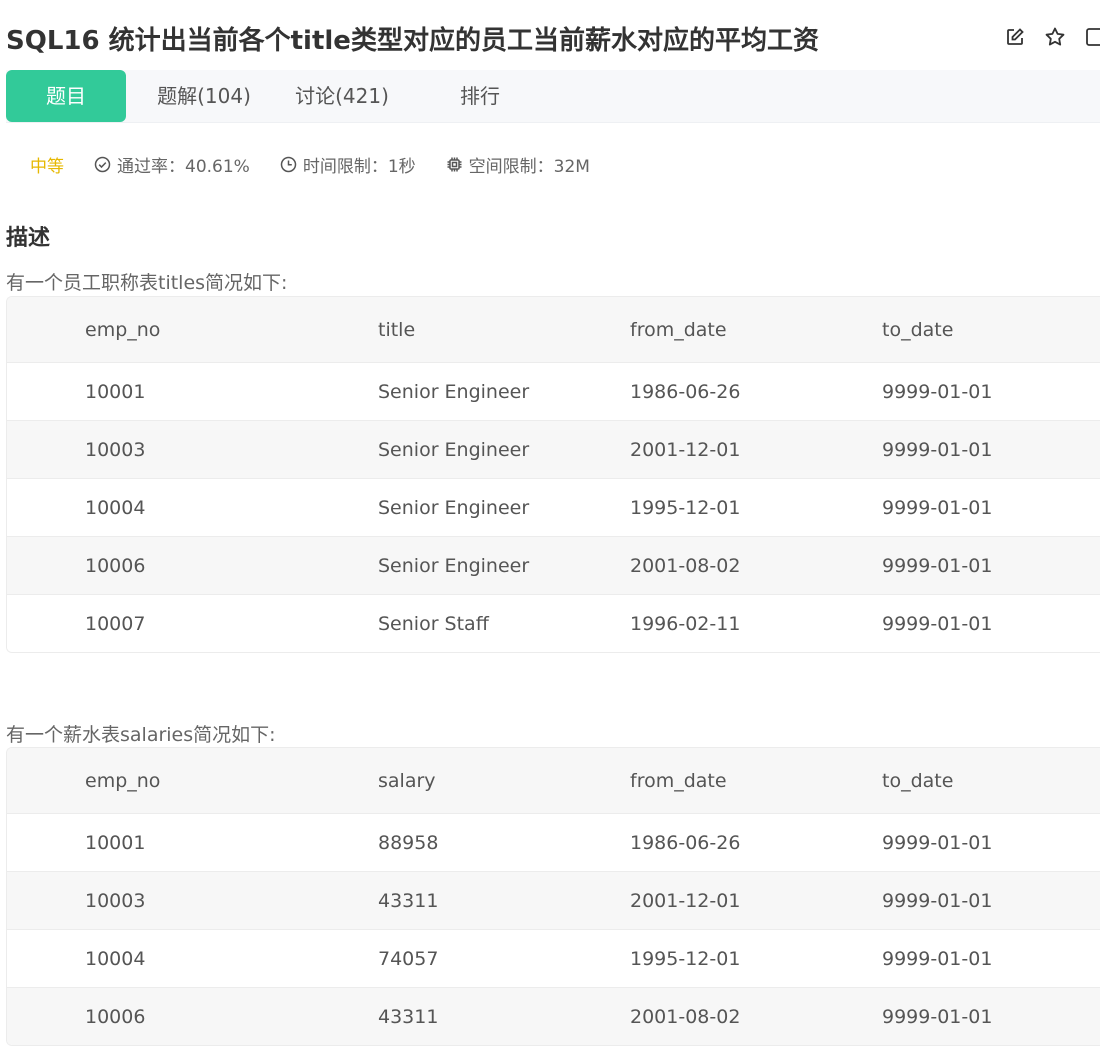 The width and height of the screenshot is (1100, 1046). Describe the element at coordinates (1015, 37) in the screenshot. I see `edit-icon` at that location.